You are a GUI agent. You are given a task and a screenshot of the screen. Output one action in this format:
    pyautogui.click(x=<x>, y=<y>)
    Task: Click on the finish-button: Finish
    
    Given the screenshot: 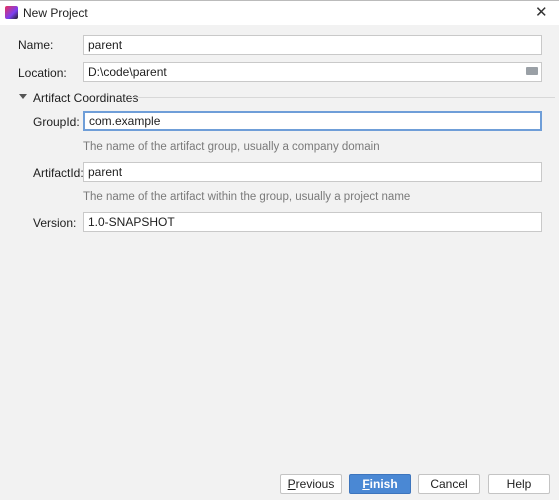 What is the action you would take?
    pyautogui.click(x=380, y=484)
    